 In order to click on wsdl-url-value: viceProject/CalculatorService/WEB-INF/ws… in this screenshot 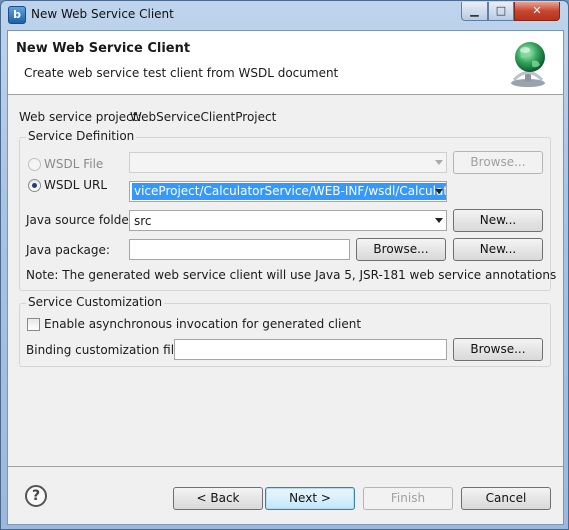, I will do `click(289, 191)`.